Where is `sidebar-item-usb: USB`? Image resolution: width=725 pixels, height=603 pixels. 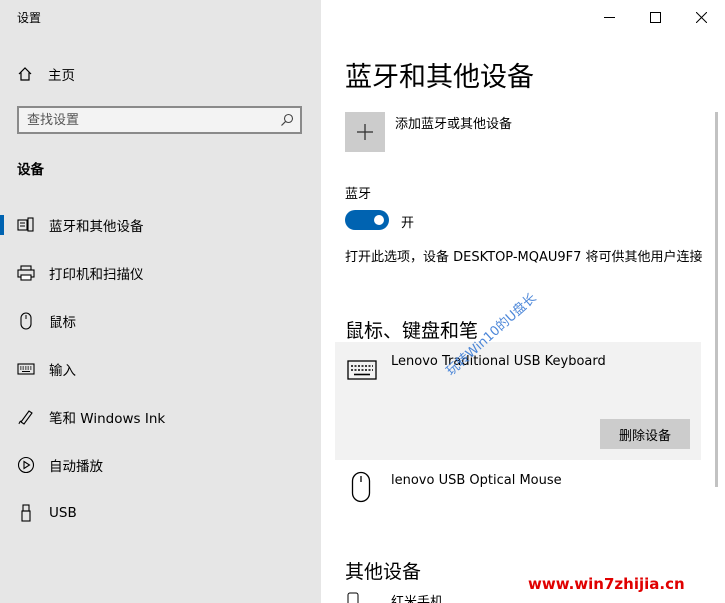
sidebar-item-usb: USB is located at coordinates (160, 513).